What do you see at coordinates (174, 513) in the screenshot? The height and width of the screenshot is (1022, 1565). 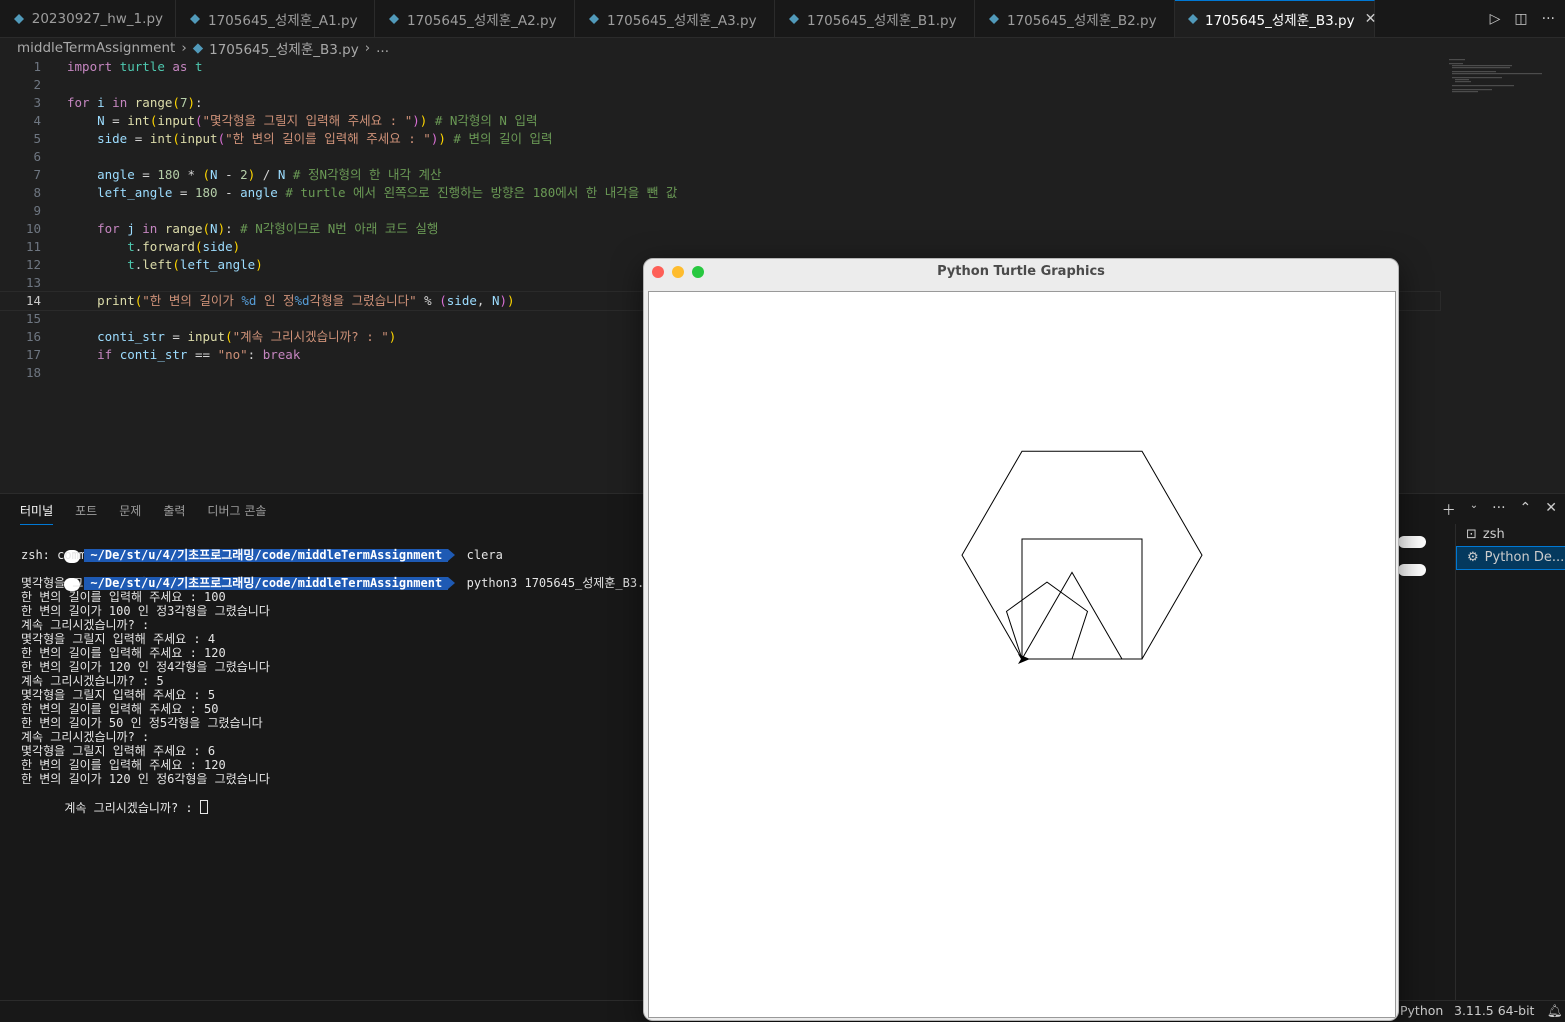 I see `panel-tab: 출력` at bounding box center [174, 513].